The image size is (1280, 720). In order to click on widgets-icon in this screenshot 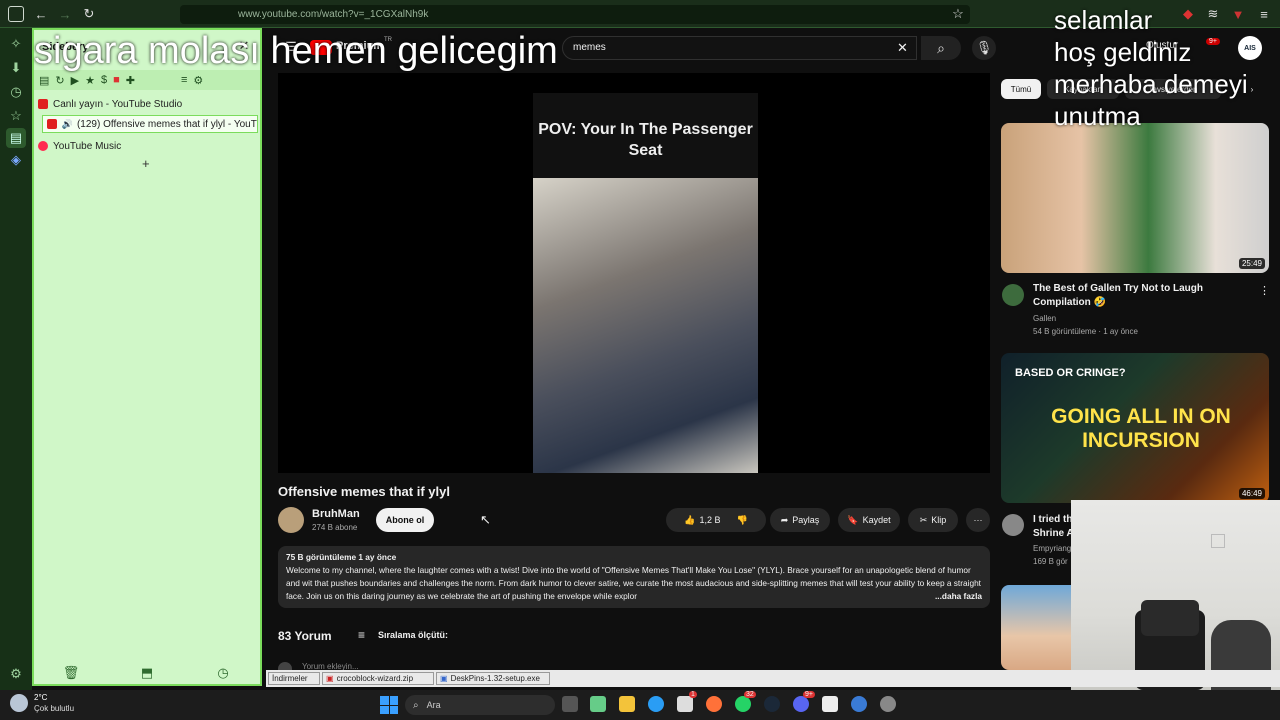, I will do `click(598, 704)`.